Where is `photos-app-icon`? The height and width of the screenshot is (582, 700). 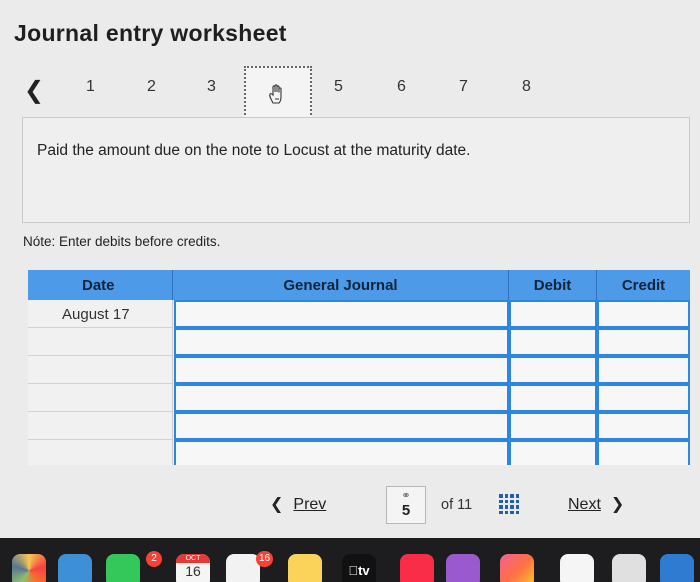 photos-app-icon is located at coordinates (29, 568).